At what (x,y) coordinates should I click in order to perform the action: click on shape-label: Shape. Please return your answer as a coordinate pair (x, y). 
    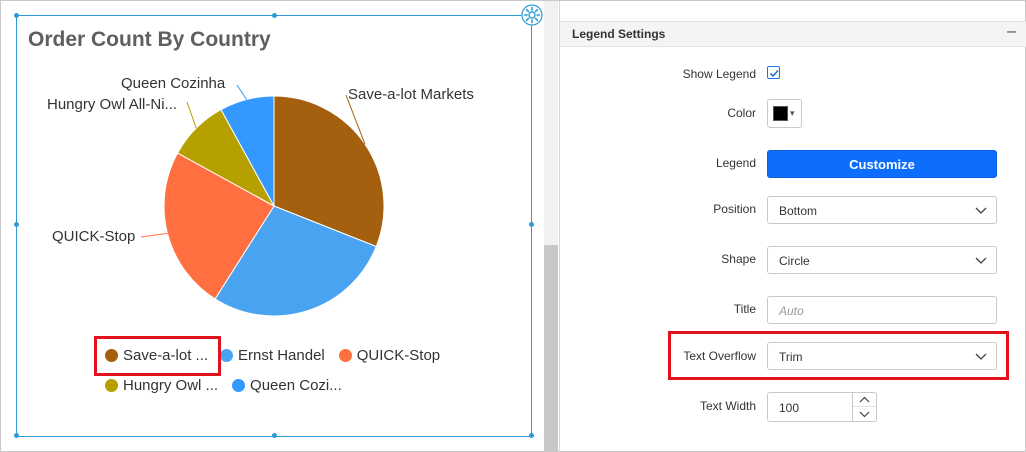
    Looking at the image, I should click on (738, 259).